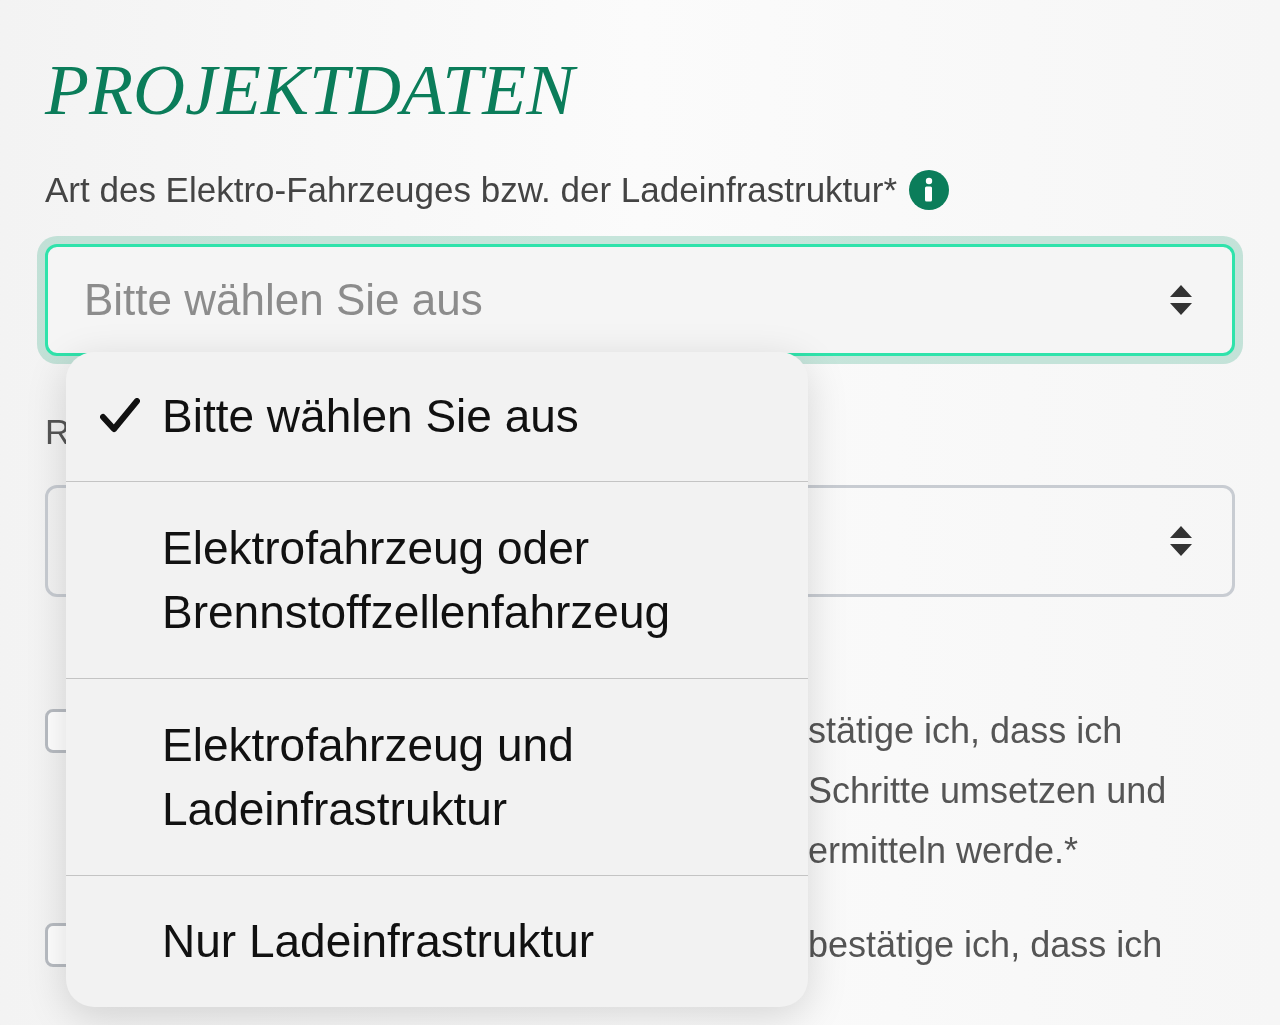  I want to click on confirmation-text: bestätige ich, dass ich, so click(985, 945).